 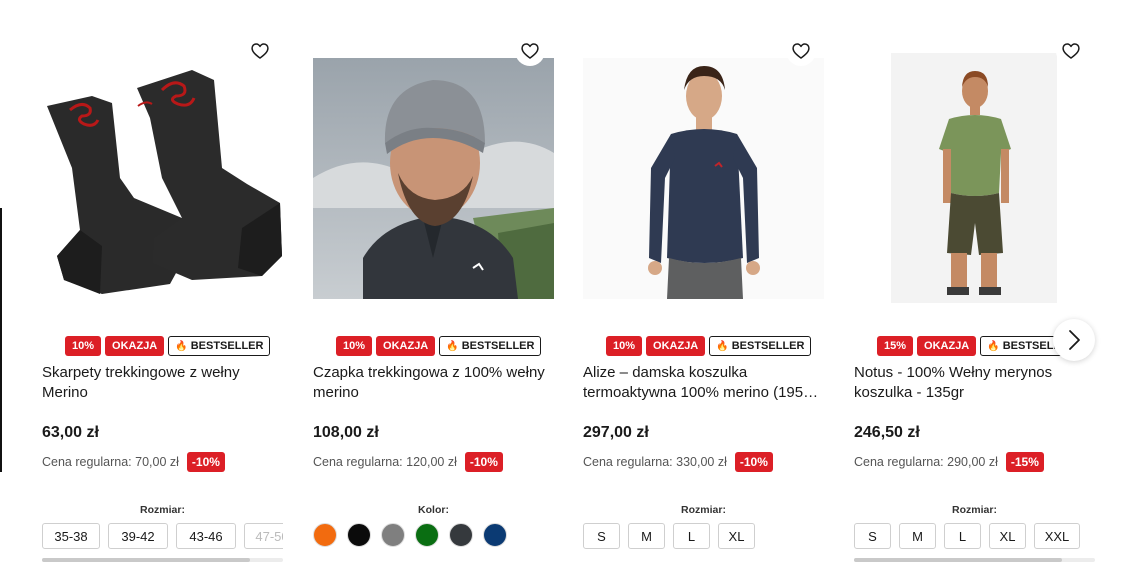 I want to click on size-selector: S M L XL XXL, so click(x=974, y=536).